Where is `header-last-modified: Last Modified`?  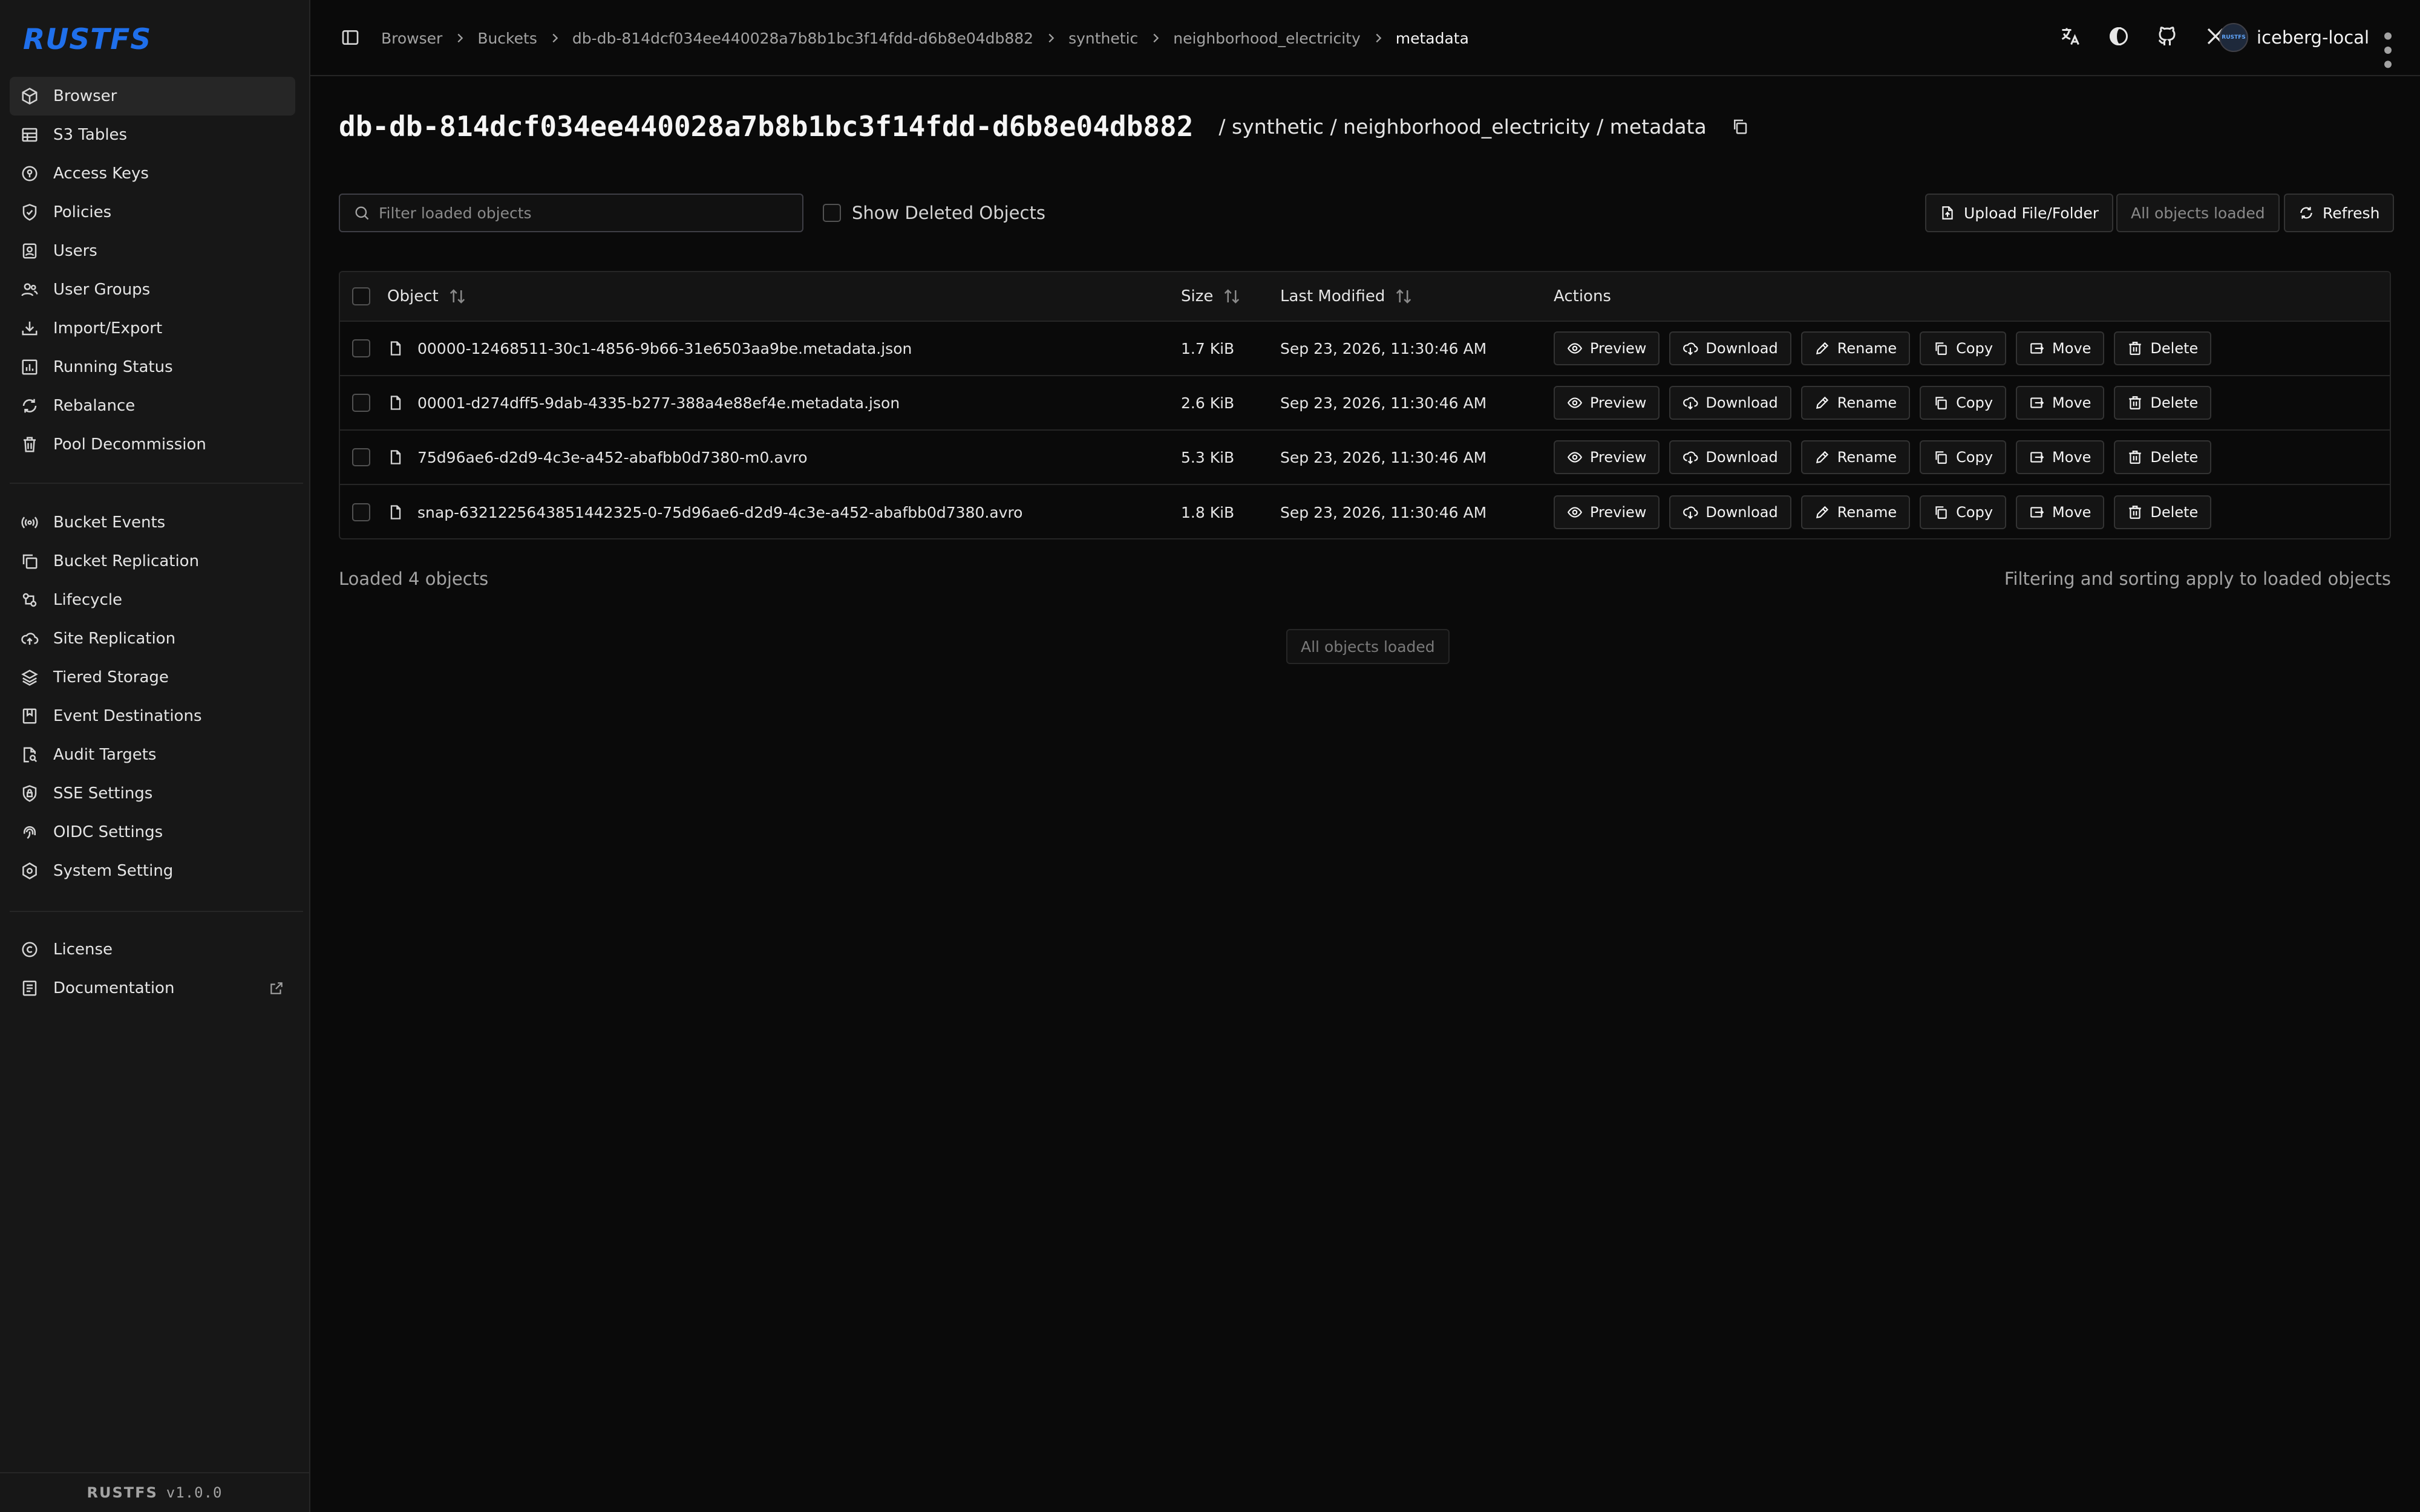 header-last-modified: Last Modified is located at coordinates (1346, 296).